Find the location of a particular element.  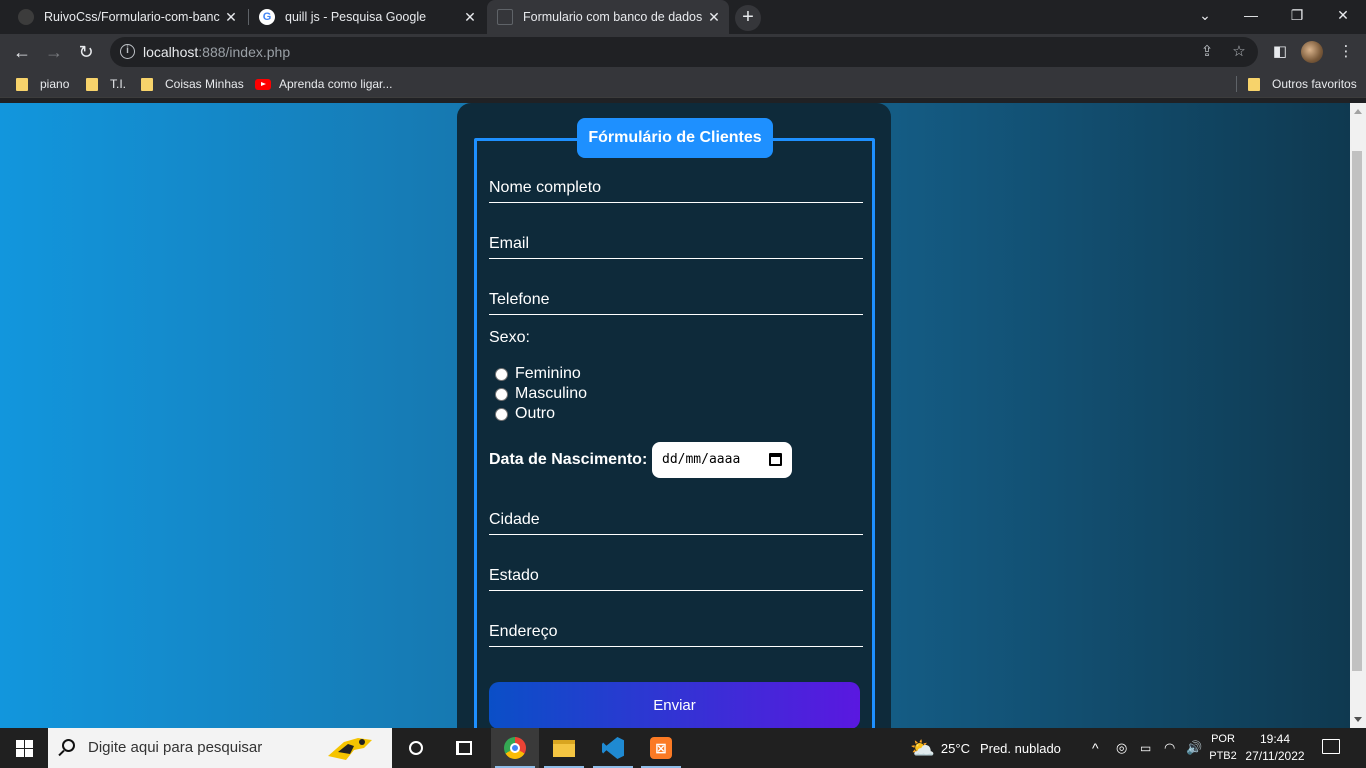

cidade-field: Cidade is located at coordinates (676, 520).